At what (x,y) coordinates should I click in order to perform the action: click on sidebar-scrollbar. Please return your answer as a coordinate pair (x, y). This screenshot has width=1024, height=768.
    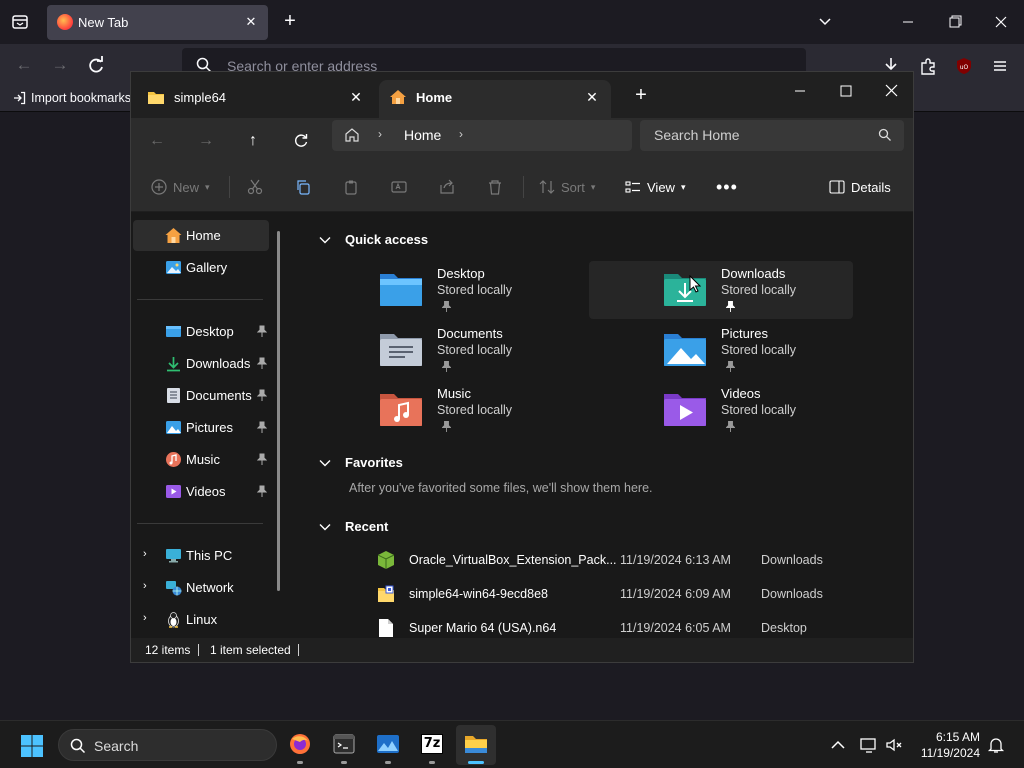
    Looking at the image, I should click on (278, 411).